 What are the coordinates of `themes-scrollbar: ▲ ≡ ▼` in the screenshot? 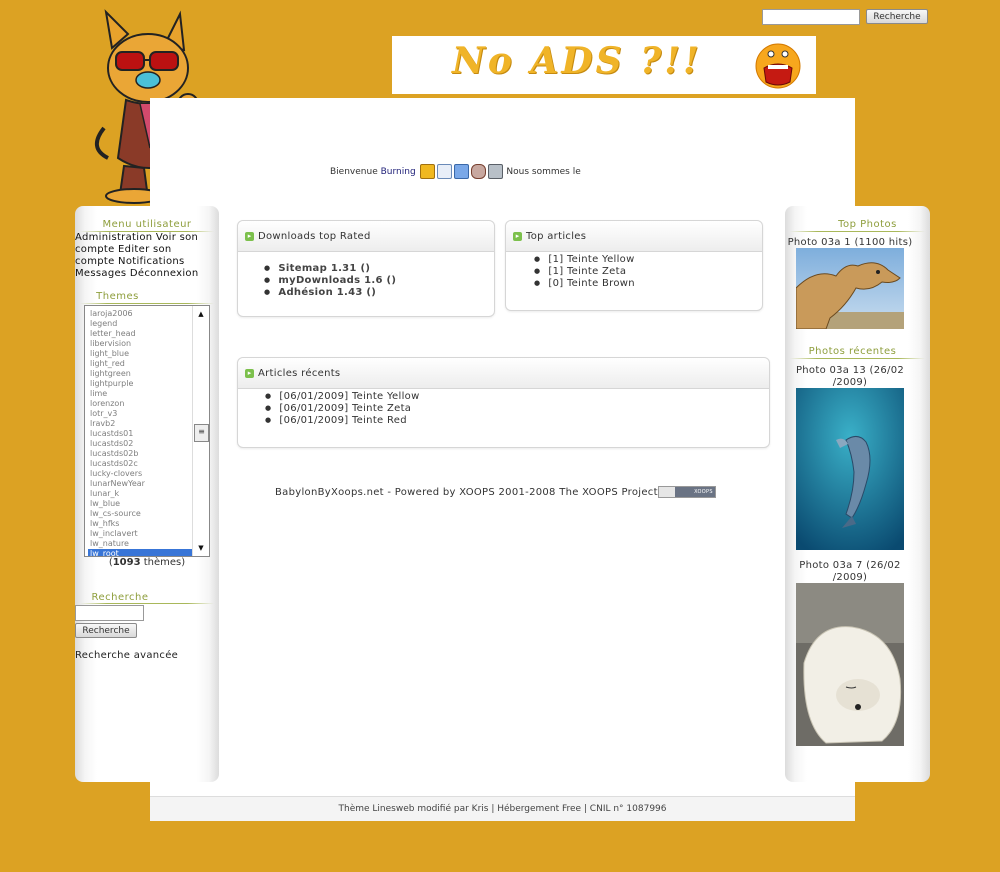 It's located at (200, 431).